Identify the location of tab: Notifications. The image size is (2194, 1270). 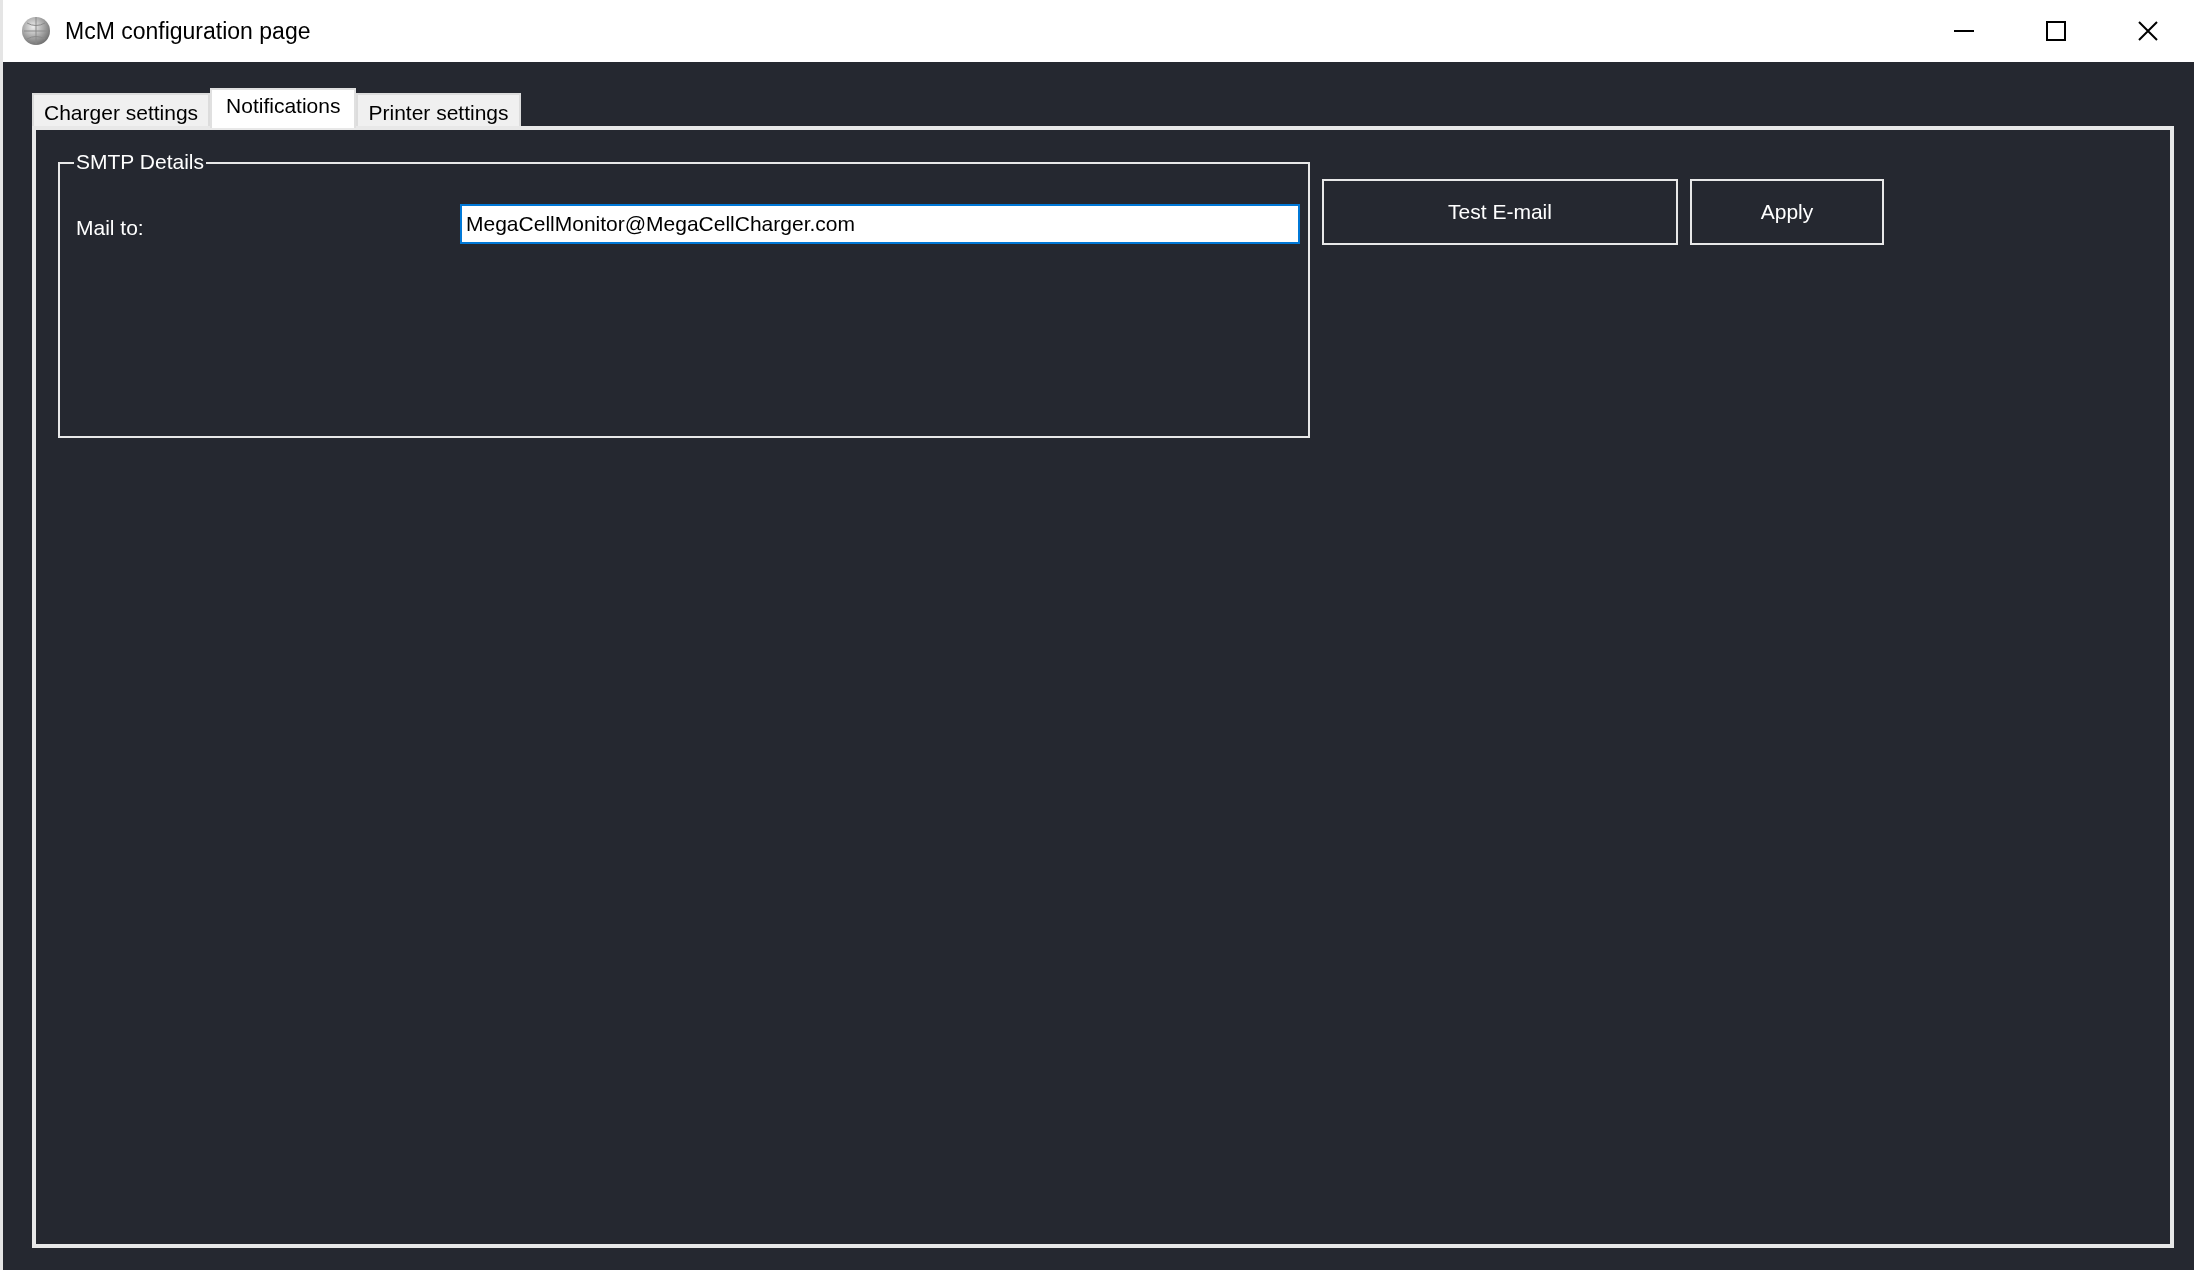
(283, 108).